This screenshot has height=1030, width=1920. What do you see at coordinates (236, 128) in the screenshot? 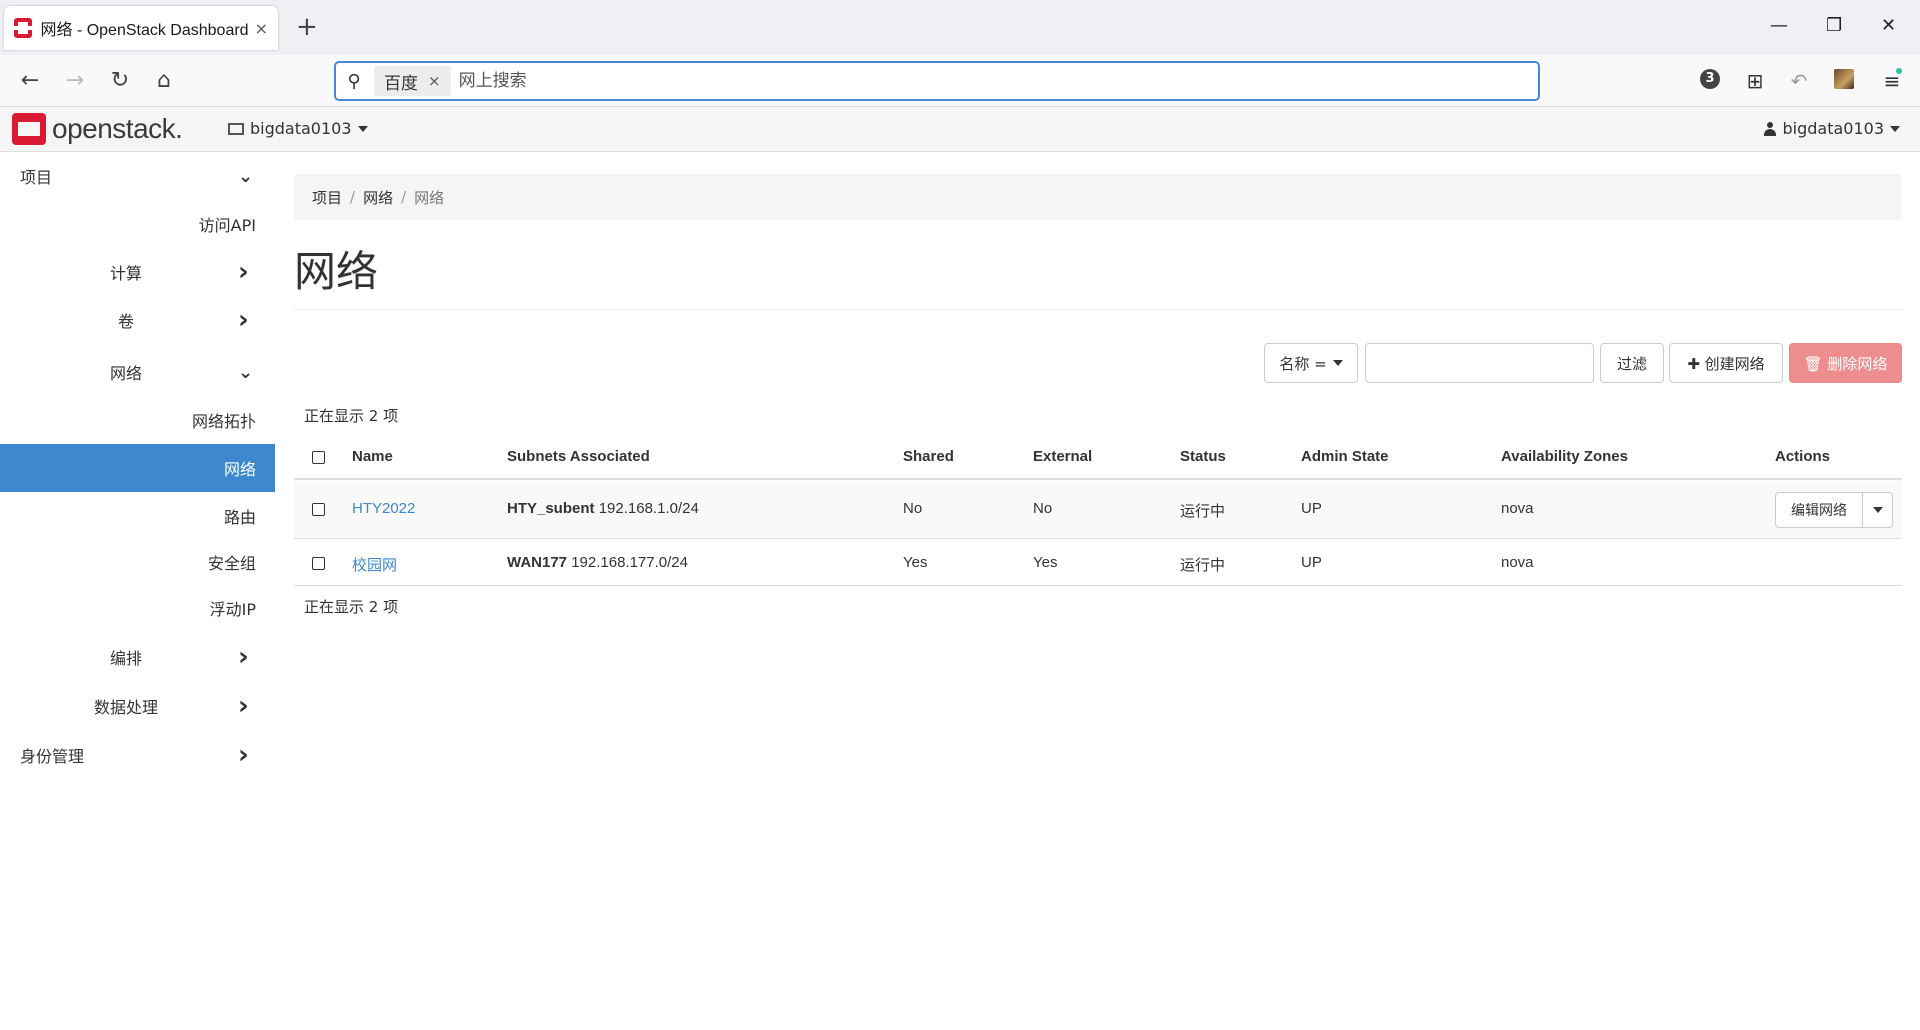
I see `project-icon` at bounding box center [236, 128].